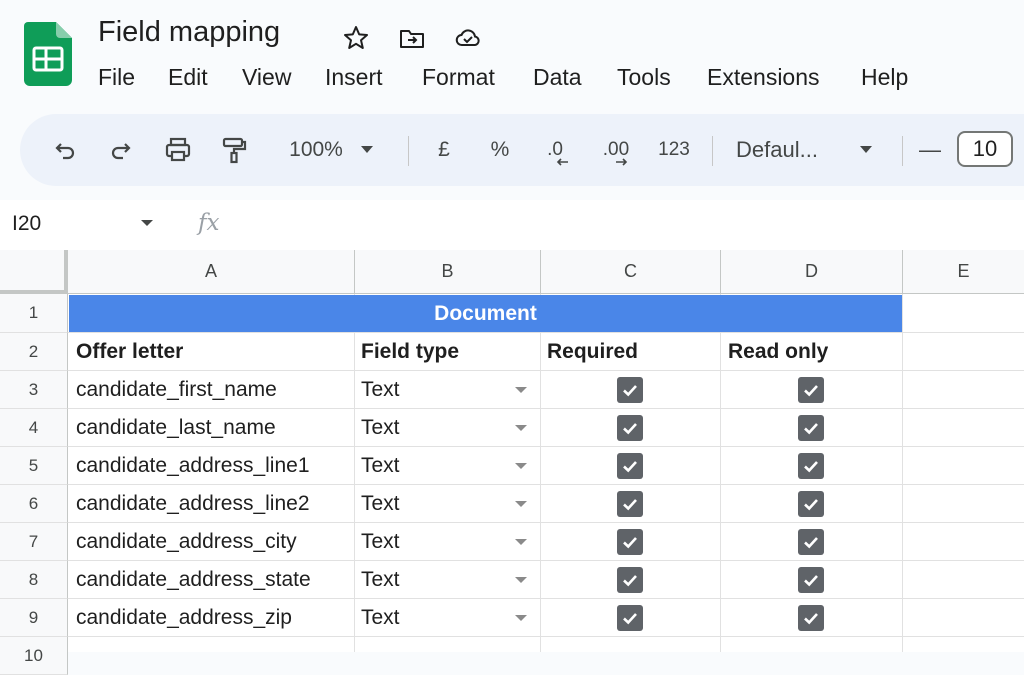  Describe the element at coordinates (592, 352) in the screenshot. I see `header-cell-c2: Required` at that location.